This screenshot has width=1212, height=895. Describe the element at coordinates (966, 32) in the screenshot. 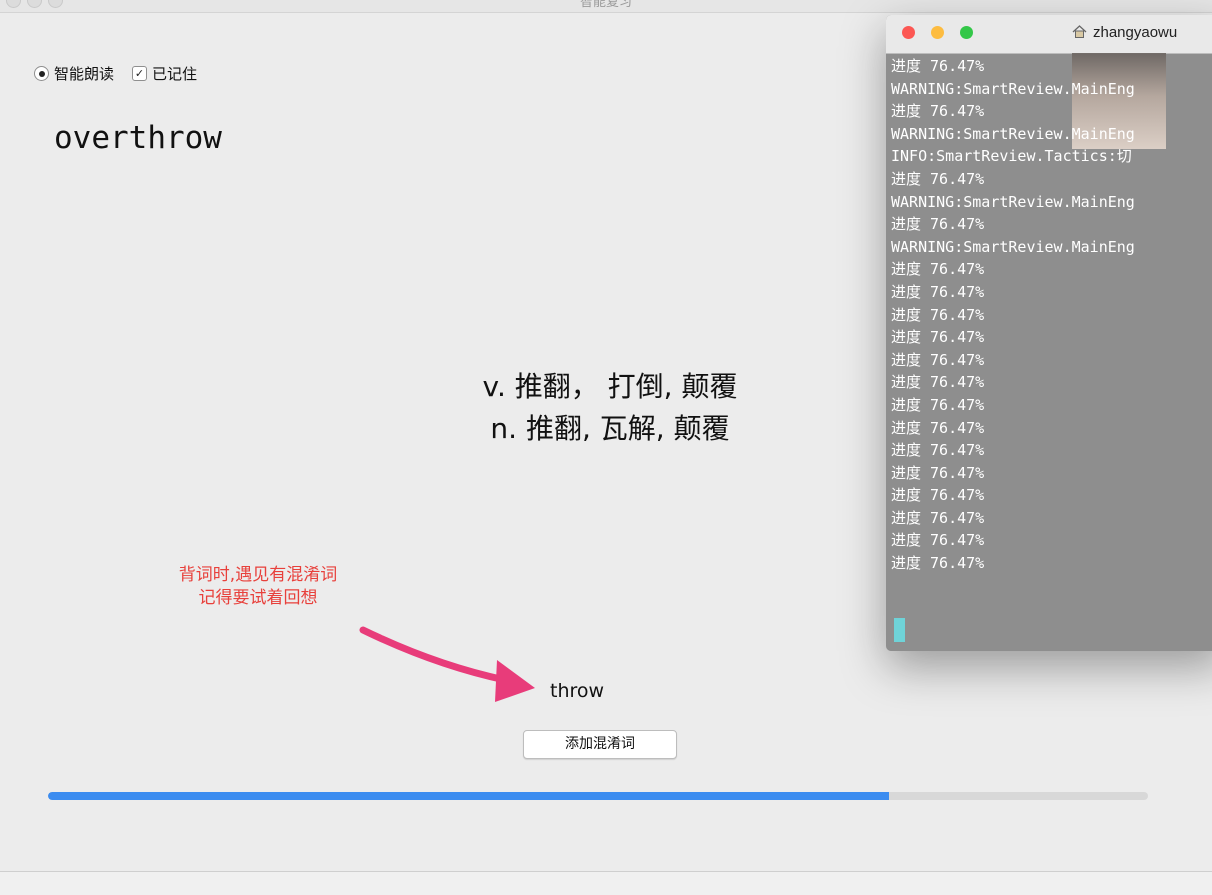

I see `terminal-zoom-icon` at that location.